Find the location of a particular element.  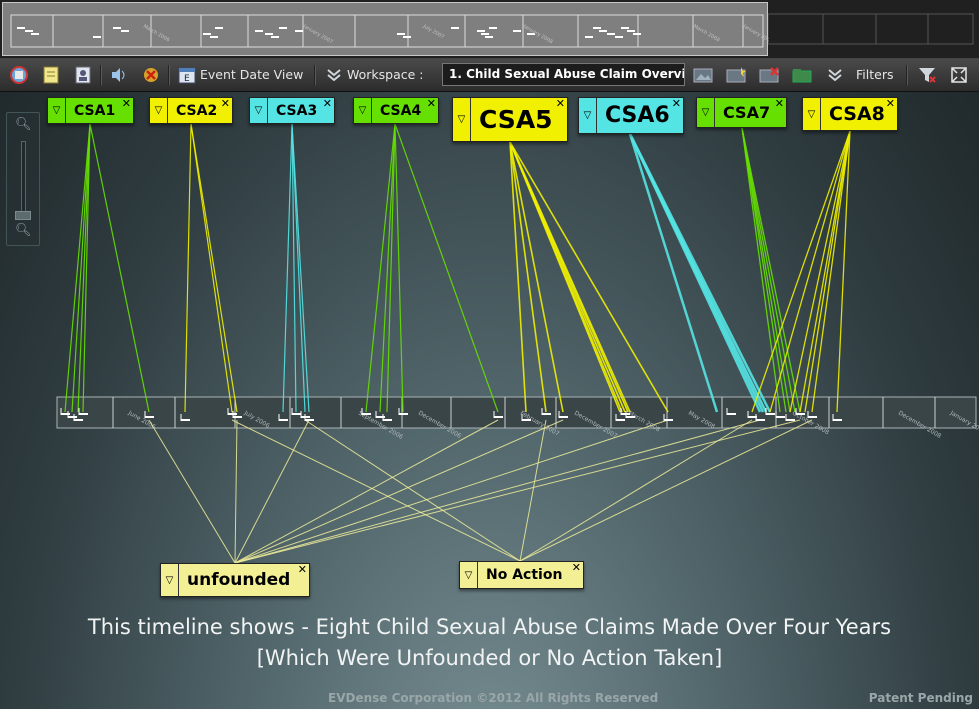

tag-no-action: ▽ No Action ✕ is located at coordinates (521, 575).